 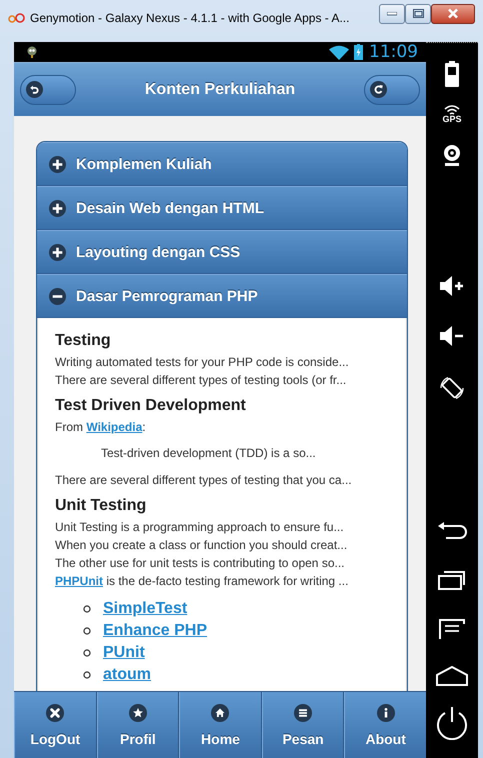 I want to click on volume-up-icon, so click(x=452, y=286).